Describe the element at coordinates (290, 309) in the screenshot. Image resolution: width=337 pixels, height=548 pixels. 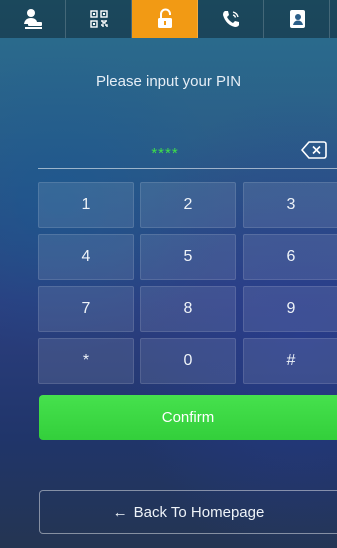
I see `keypad-key-9: 9` at that location.